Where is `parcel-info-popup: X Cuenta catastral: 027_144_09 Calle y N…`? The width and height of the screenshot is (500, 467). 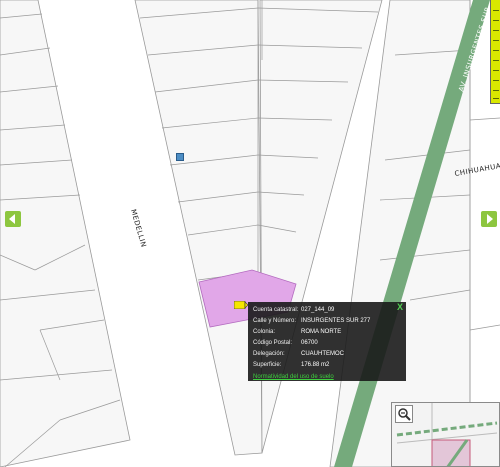 parcel-info-popup: X Cuenta catastral: 027_144_09 Calle y N… is located at coordinates (327, 341).